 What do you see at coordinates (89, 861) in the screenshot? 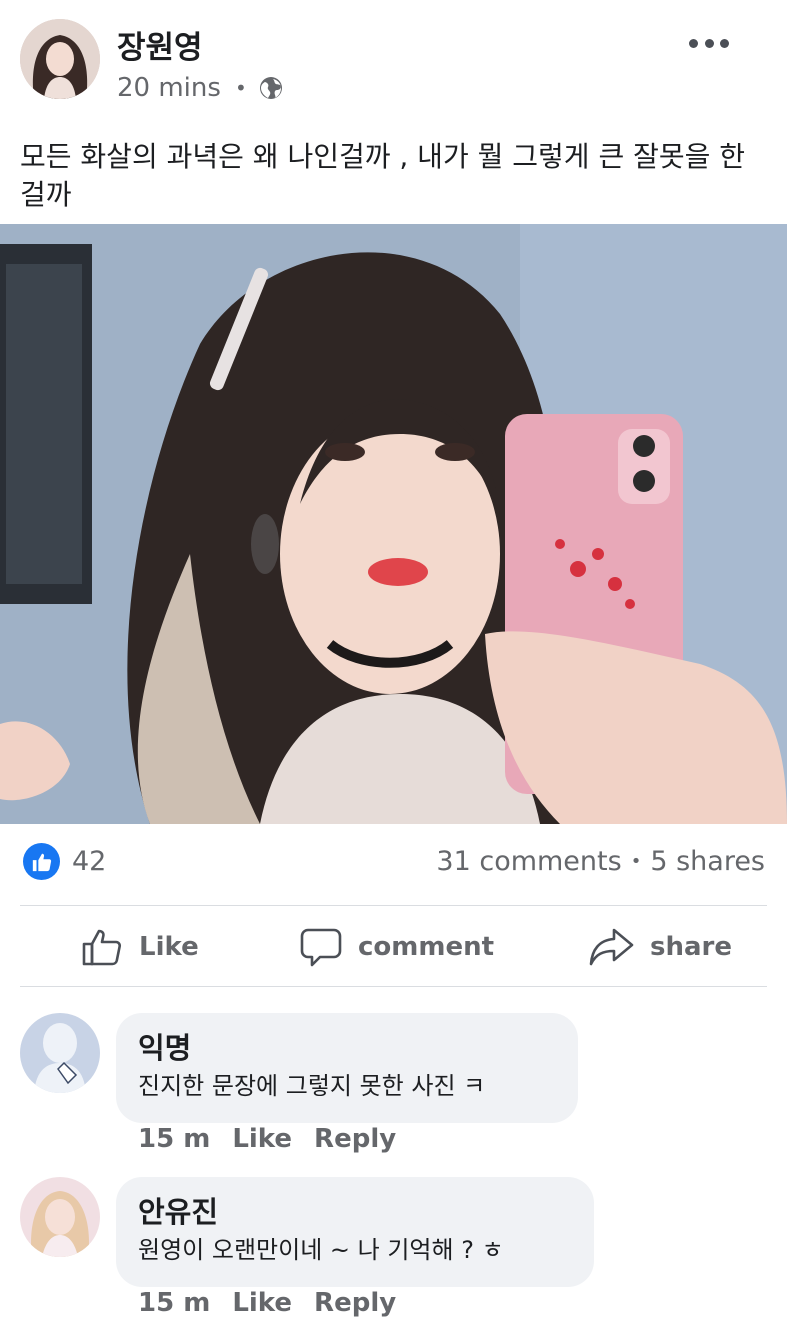
I see `like-count: 42` at bounding box center [89, 861].